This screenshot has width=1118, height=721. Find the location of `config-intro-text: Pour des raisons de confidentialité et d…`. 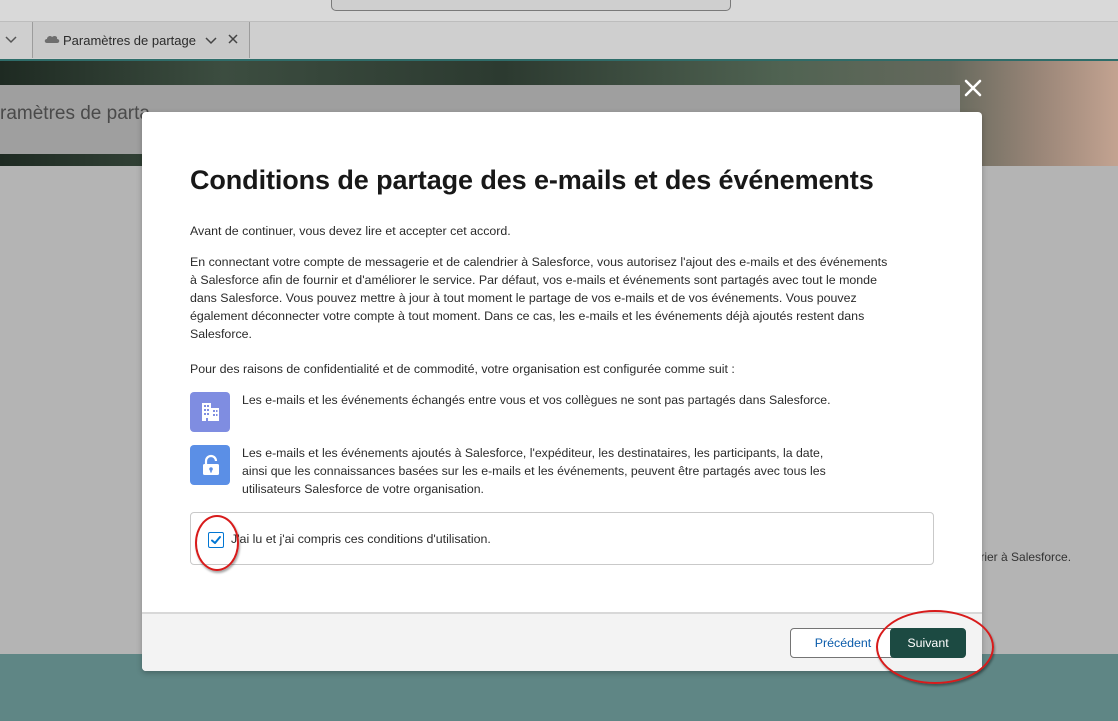

config-intro-text: Pour des raisons de confidentialité et d… is located at coordinates (462, 369).